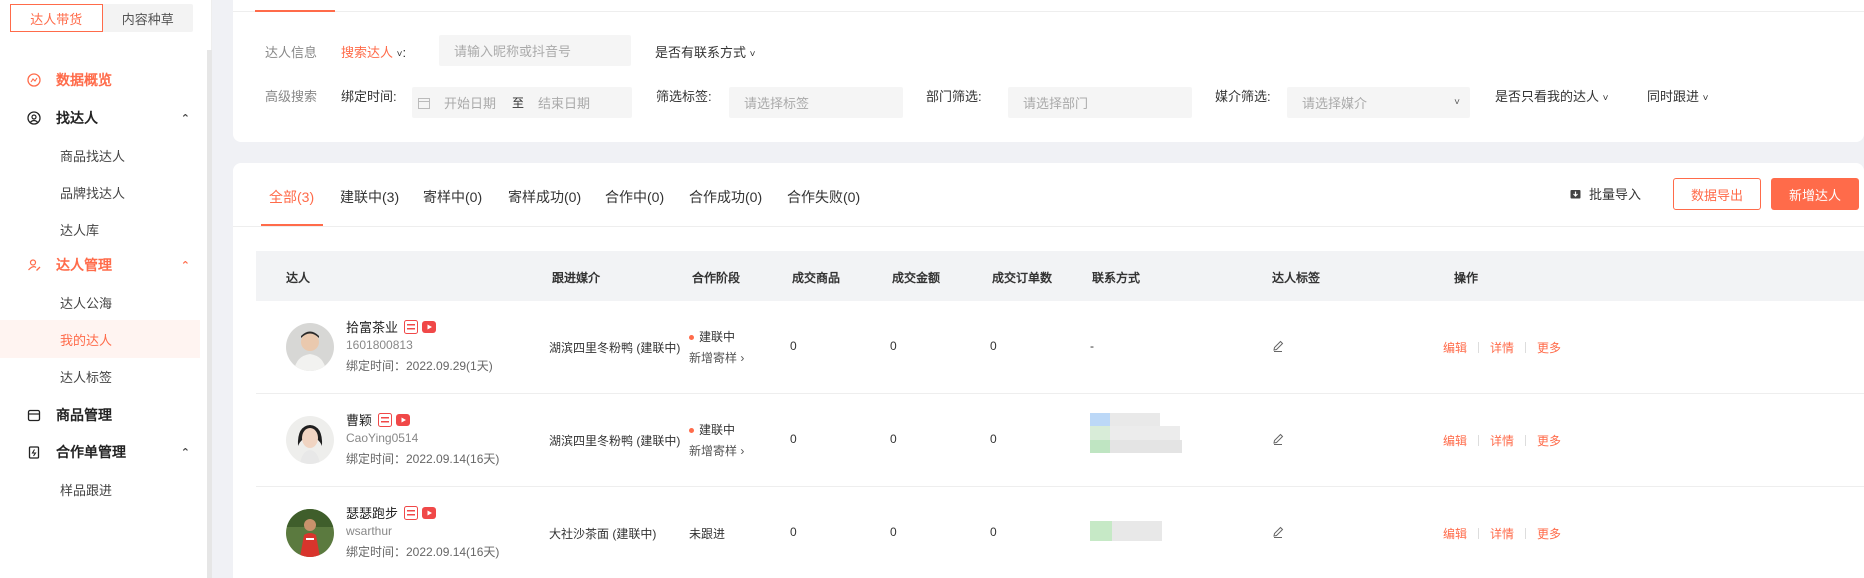 The height and width of the screenshot is (578, 1864). I want to click on nav-item-brand-find: 品牌找达人, so click(100, 192).